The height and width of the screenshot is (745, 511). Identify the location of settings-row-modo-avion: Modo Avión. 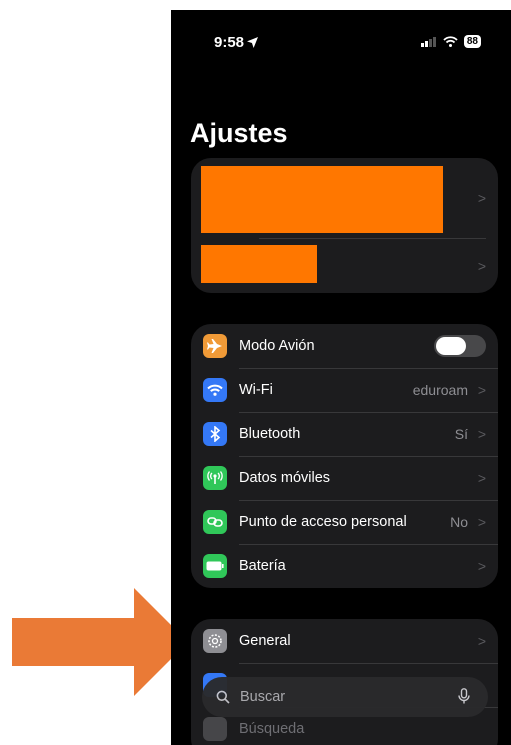
(344, 346).